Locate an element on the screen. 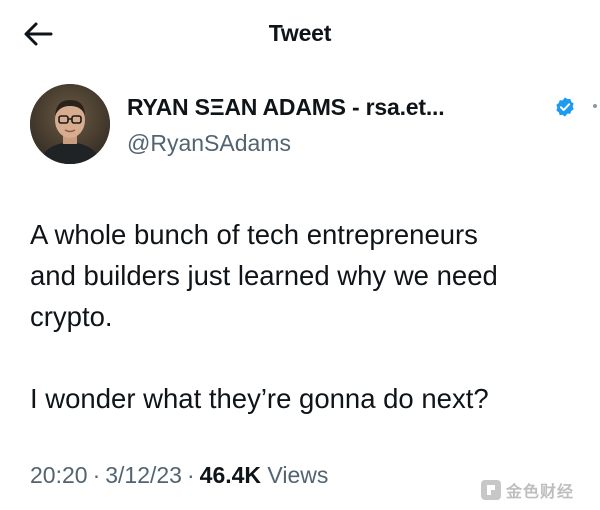  avatar-image is located at coordinates (70, 124).